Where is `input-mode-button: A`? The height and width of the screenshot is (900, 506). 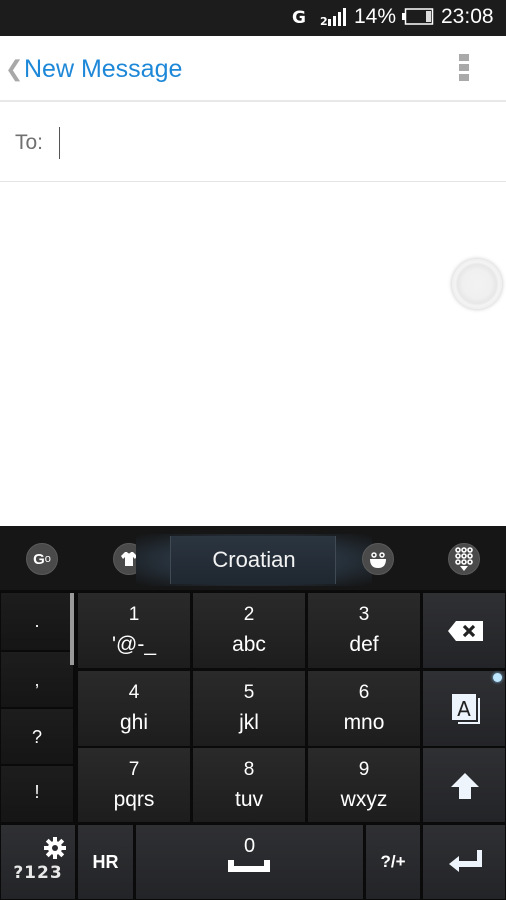 input-mode-button: A is located at coordinates (464, 708).